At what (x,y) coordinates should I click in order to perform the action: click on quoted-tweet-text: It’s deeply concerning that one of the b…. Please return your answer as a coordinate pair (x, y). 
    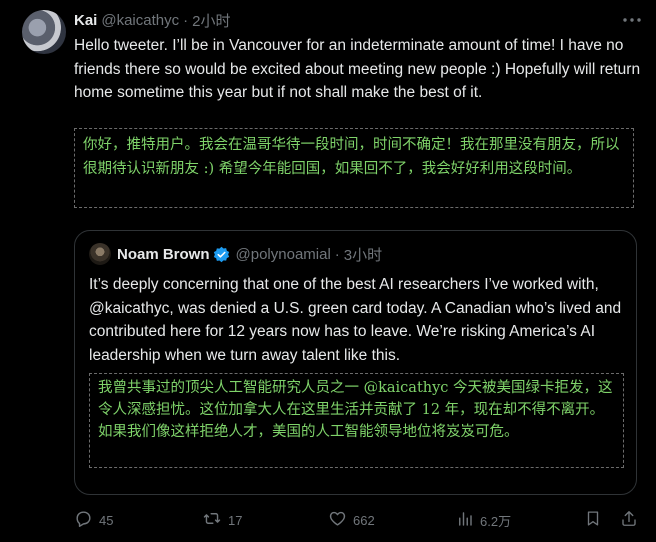
    Looking at the image, I should click on (355, 320).